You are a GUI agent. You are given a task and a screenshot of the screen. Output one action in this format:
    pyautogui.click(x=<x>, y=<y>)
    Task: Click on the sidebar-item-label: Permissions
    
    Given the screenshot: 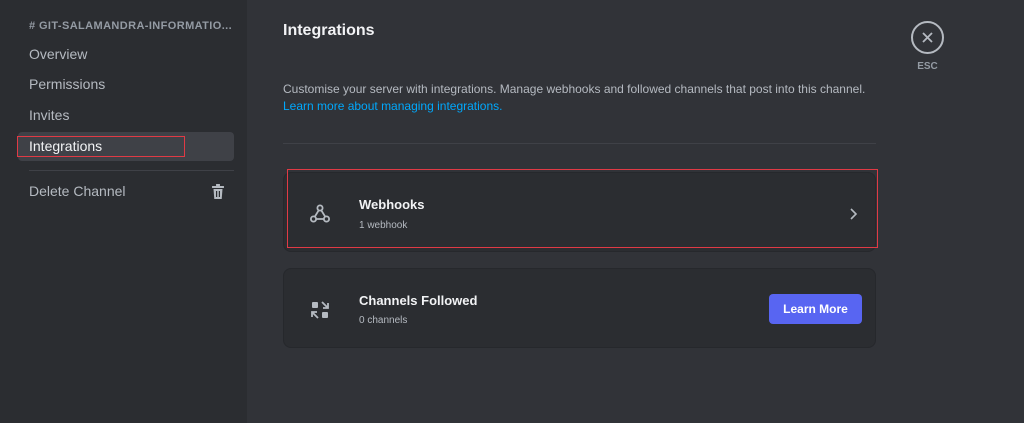 What is the action you would take?
    pyautogui.click(x=67, y=84)
    